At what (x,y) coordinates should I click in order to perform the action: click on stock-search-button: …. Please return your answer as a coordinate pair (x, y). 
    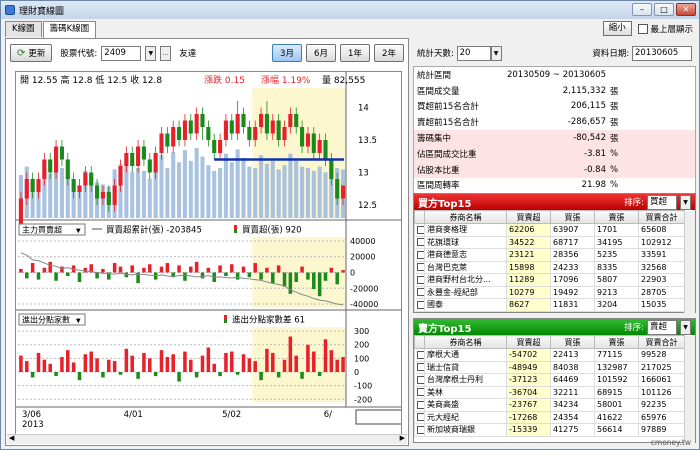
    Looking at the image, I should click on (166, 53).